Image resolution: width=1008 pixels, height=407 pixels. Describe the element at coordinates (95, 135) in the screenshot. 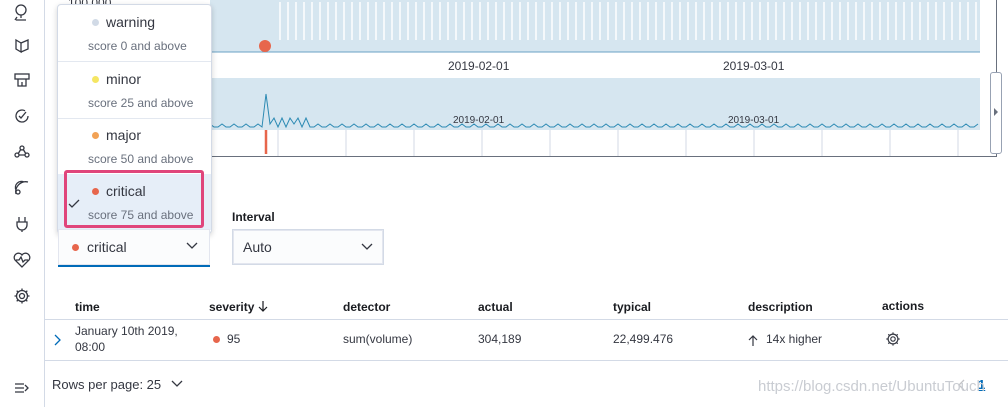

I see `major-dot-icon` at that location.